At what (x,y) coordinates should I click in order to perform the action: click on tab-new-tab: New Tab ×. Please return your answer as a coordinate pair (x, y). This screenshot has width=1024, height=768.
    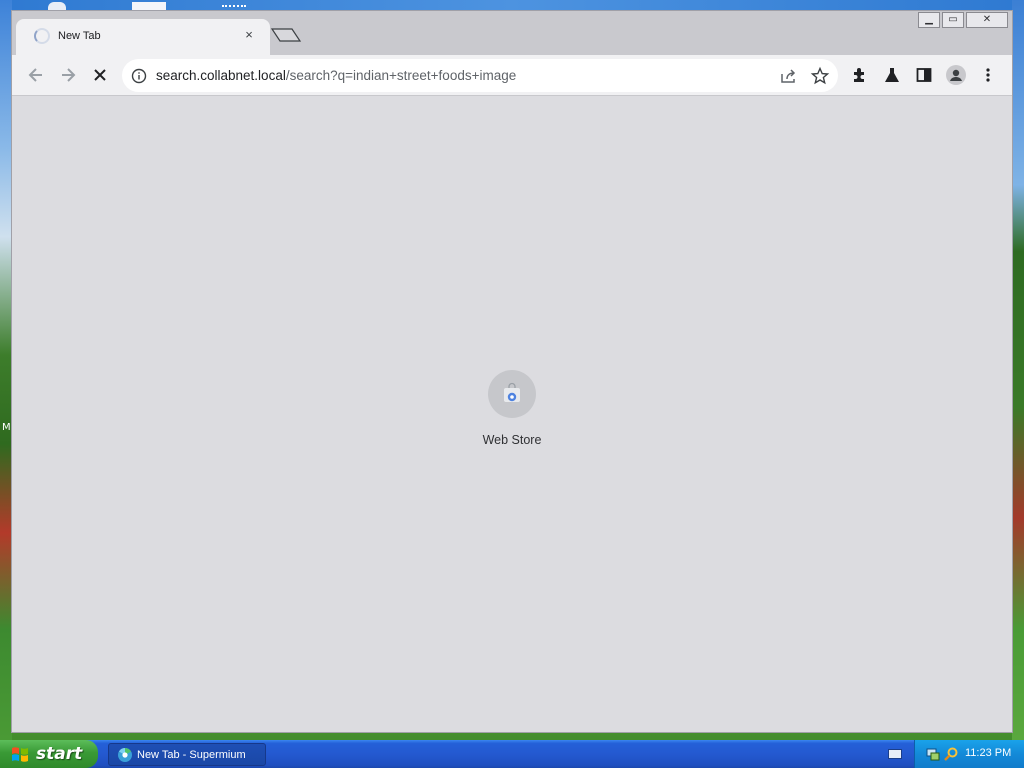
    Looking at the image, I should click on (143, 37).